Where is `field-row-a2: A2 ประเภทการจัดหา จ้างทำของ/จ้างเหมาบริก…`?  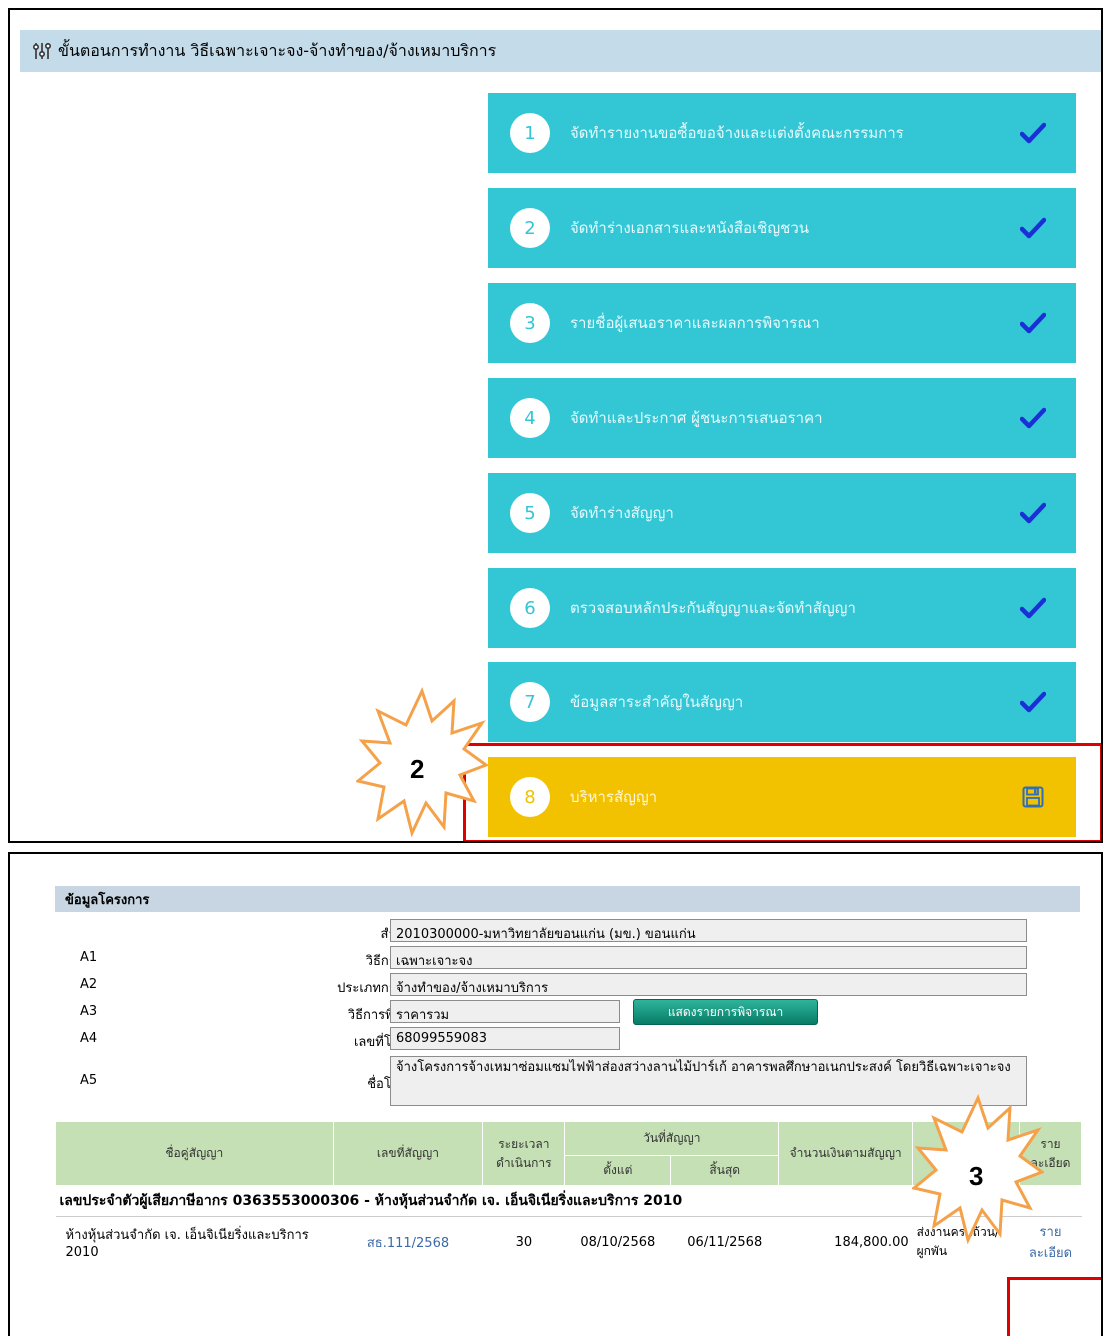
field-row-a2: A2 ประเภทการจัดหา จ้างทำของ/จ้างเหมาบริก… is located at coordinates (567, 985).